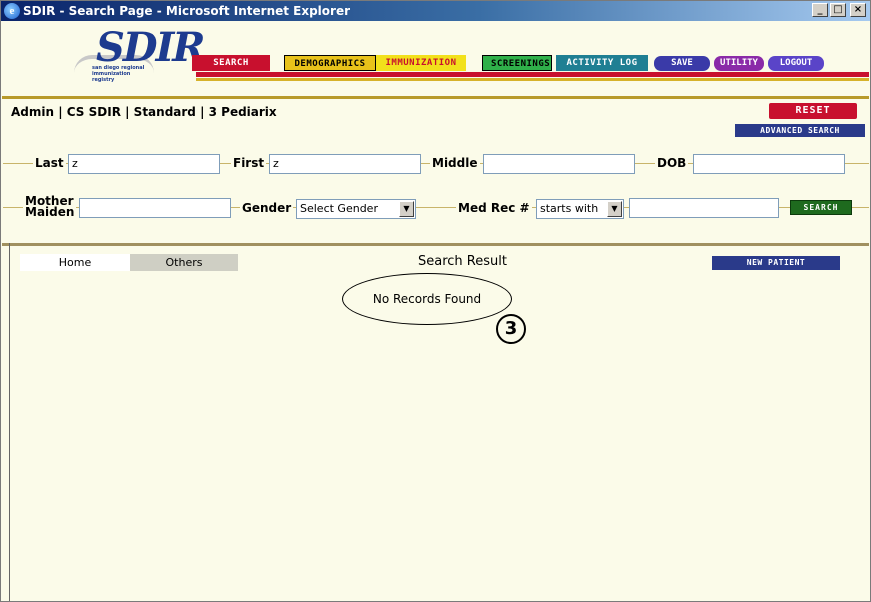 Image resolution: width=871 pixels, height=602 pixels. Describe the element at coordinates (231, 63) in the screenshot. I see `nav-search-tab: SEARCH` at that location.